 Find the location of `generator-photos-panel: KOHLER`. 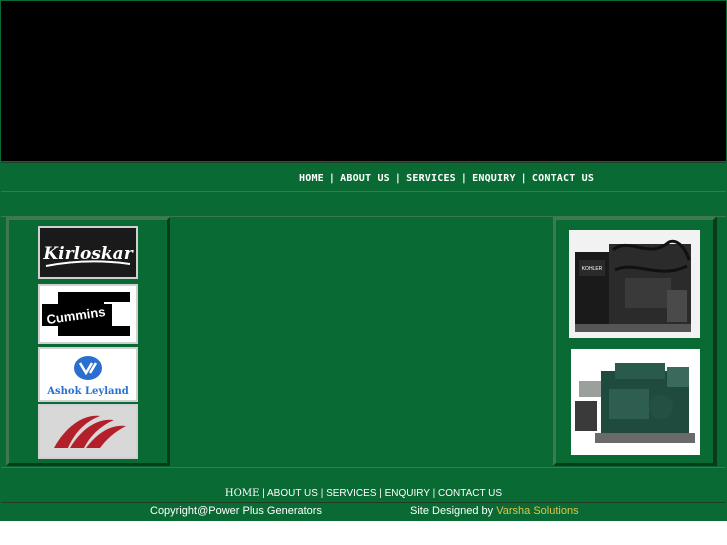

generator-photos-panel: KOHLER is located at coordinates (634, 341).